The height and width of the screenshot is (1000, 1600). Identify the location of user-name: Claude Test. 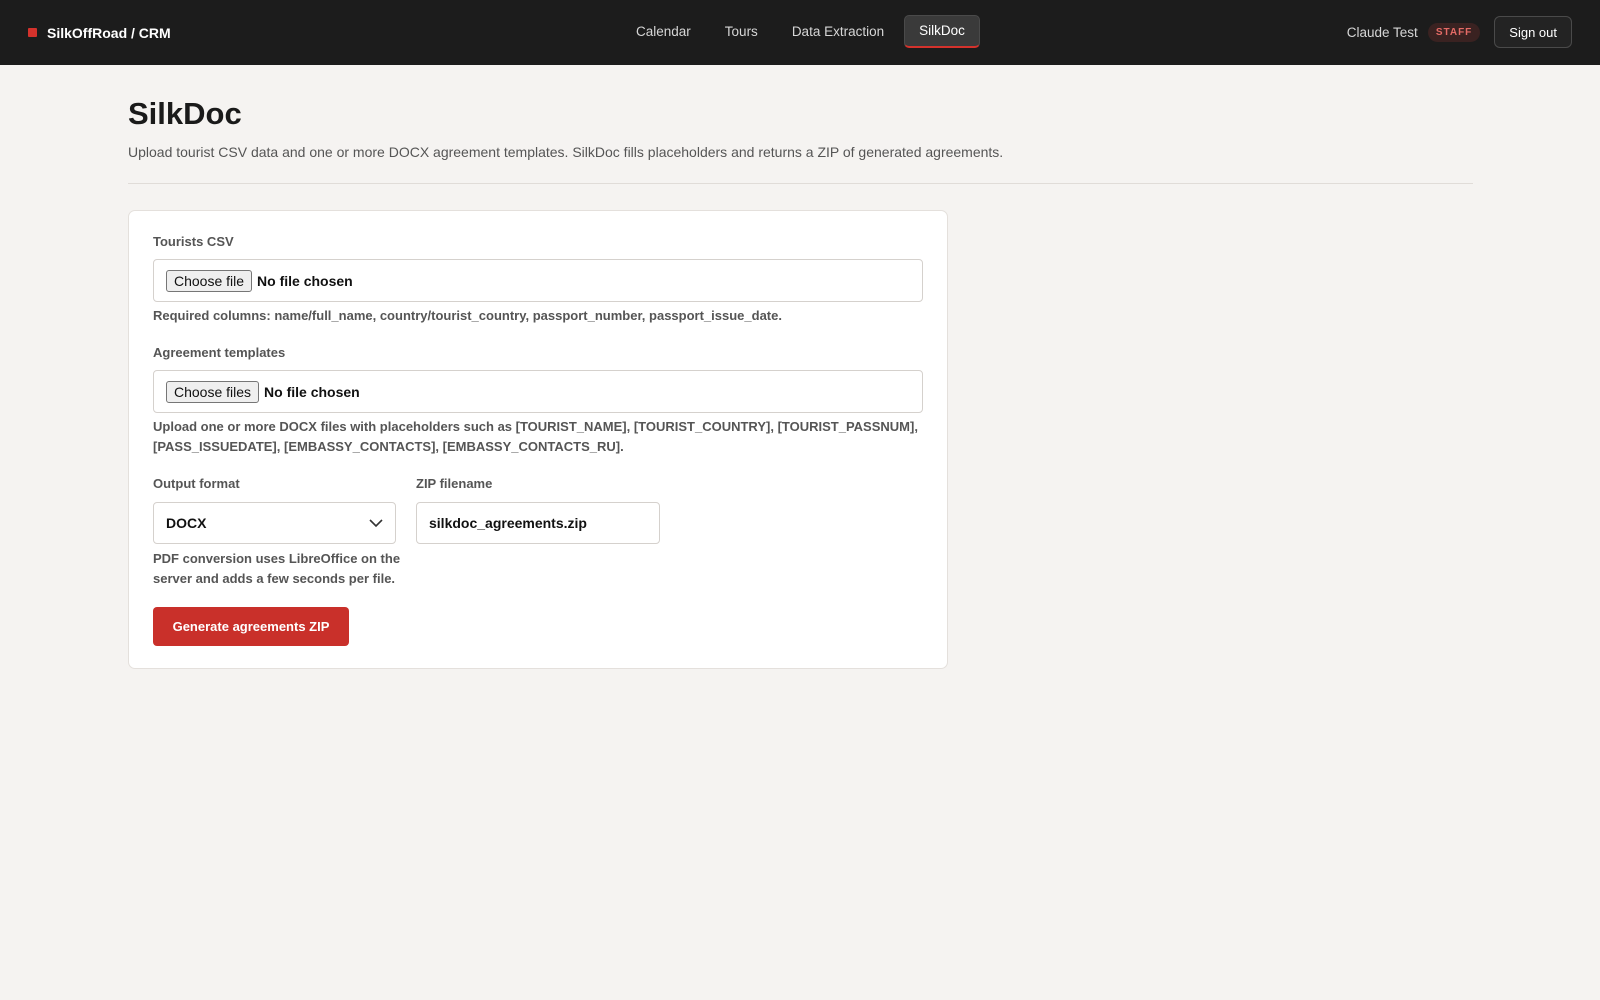
(1382, 32).